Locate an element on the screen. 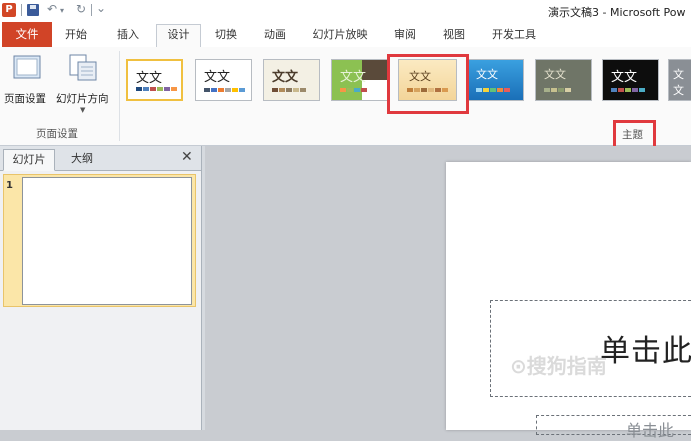 Image resolution: width=691 pixels, height=441 pixels. tab-home: 开始 is located at coordinates (76, 35).